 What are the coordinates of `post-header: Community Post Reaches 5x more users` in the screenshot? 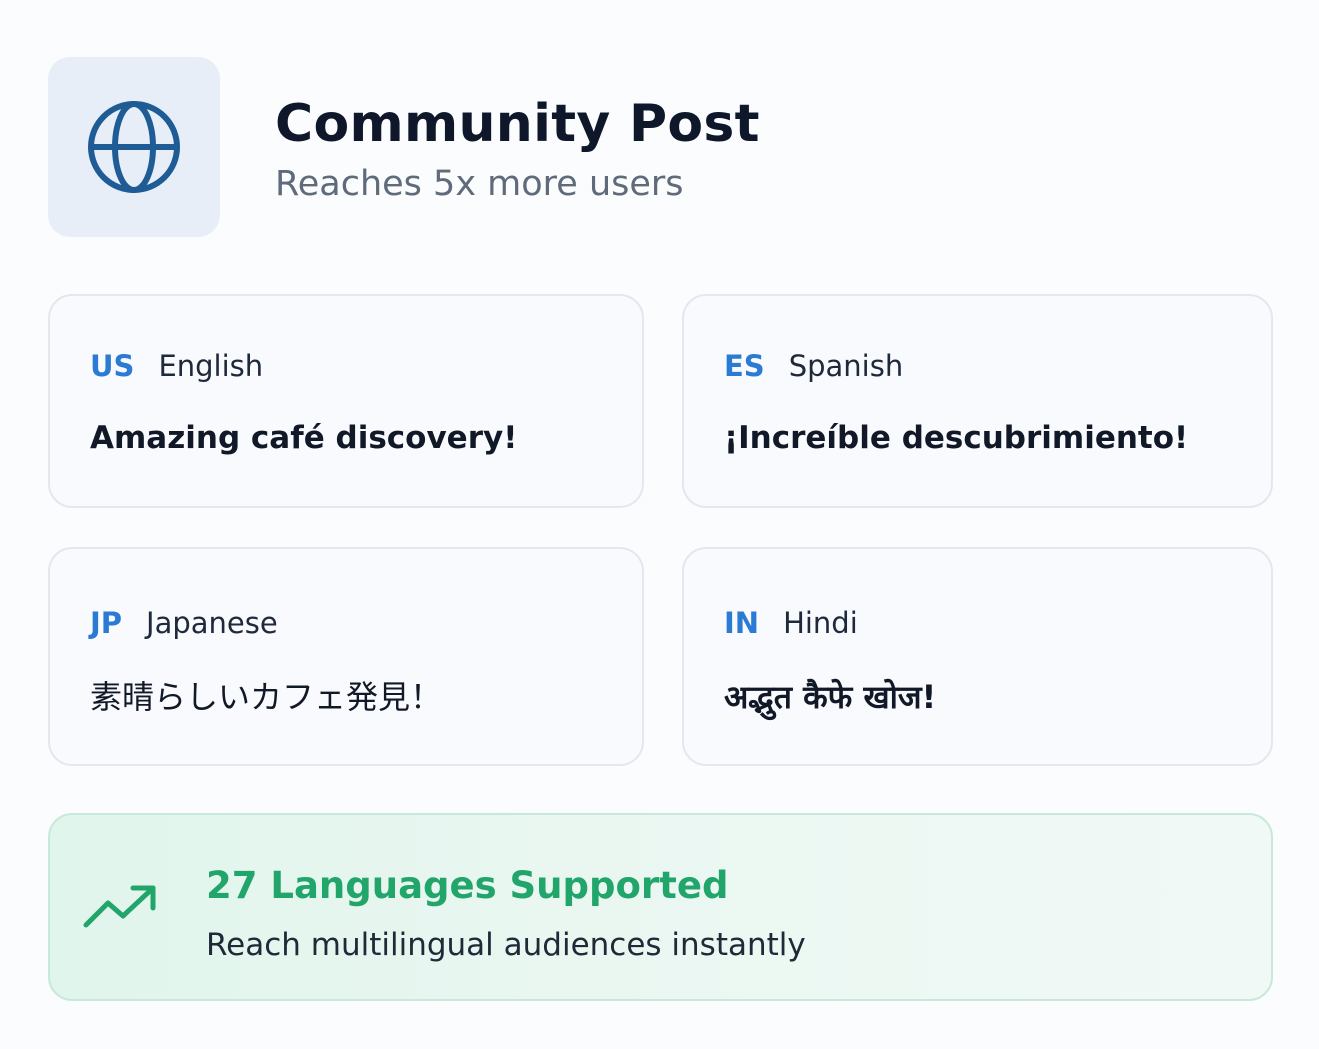 It's located at (404, 147).